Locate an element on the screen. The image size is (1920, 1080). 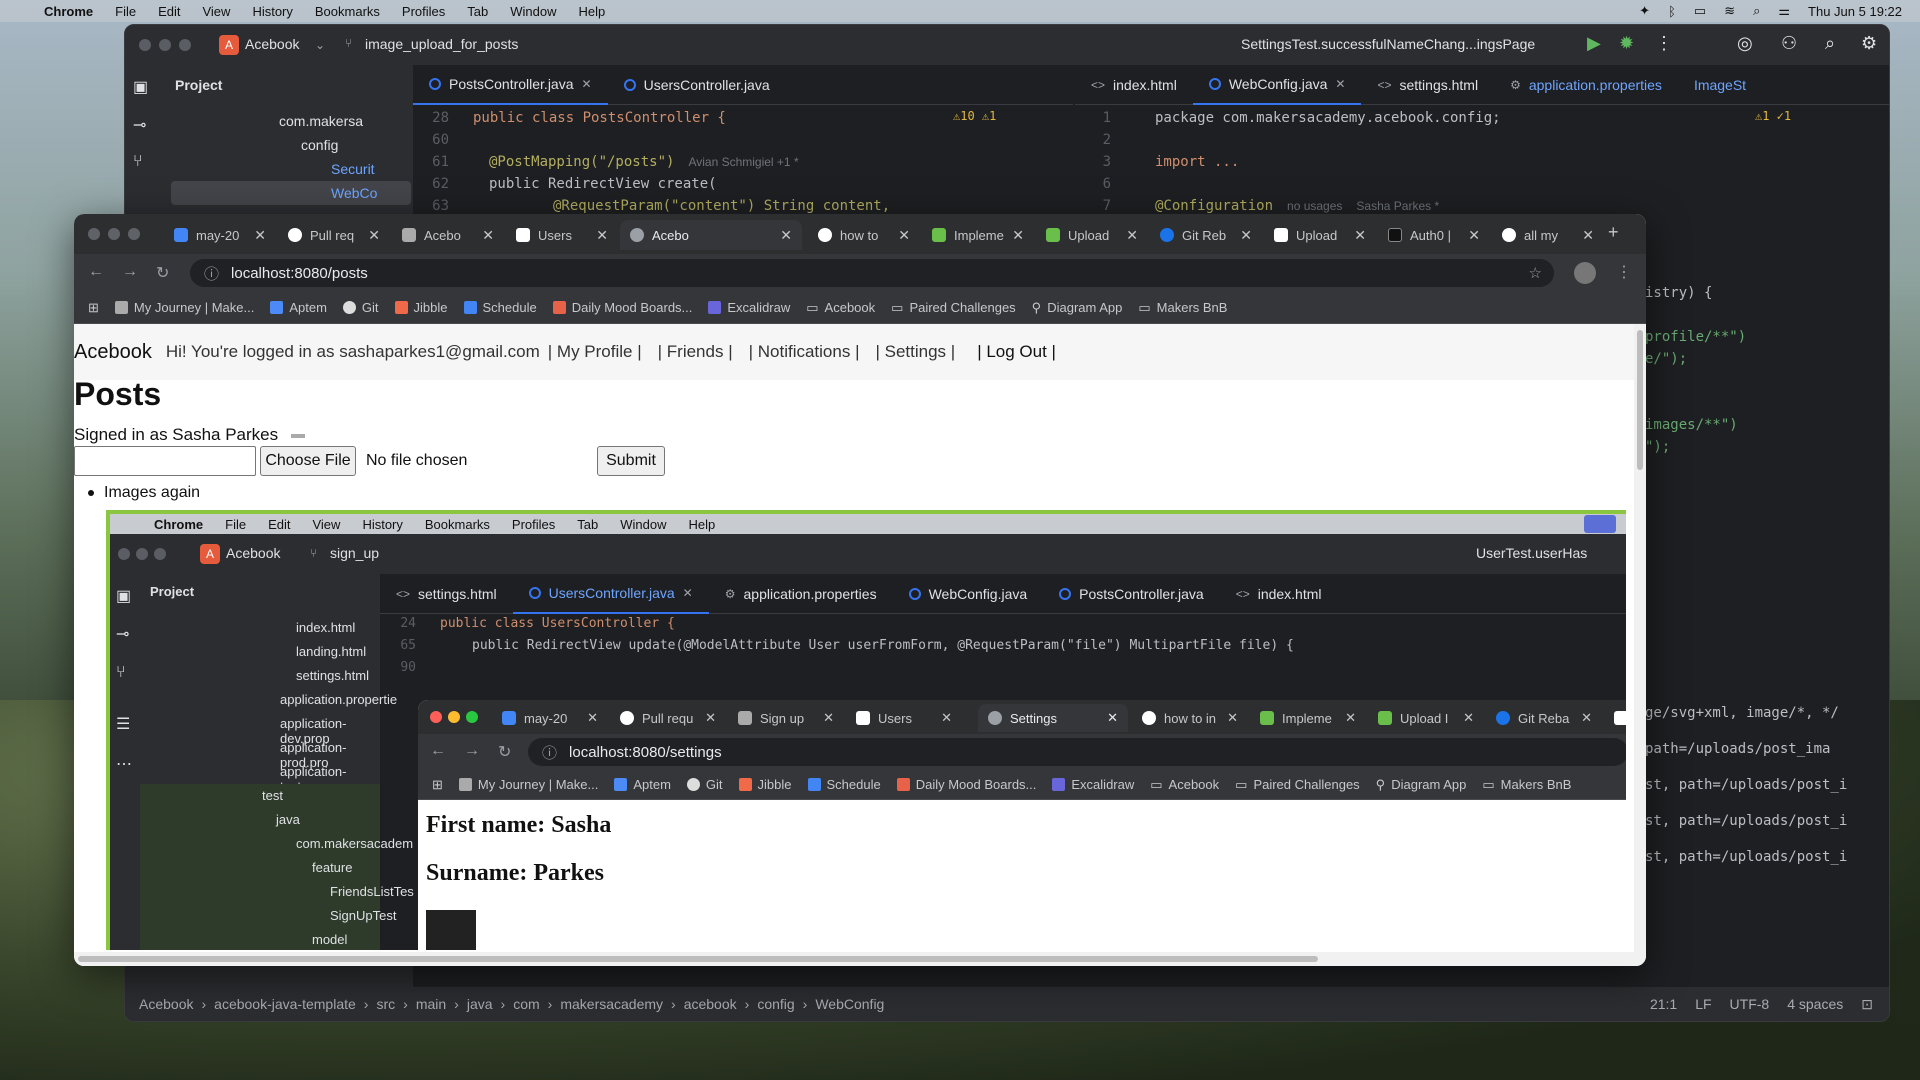
tab-settings-html: <> settings.html is located at coordinates (1427, 85).